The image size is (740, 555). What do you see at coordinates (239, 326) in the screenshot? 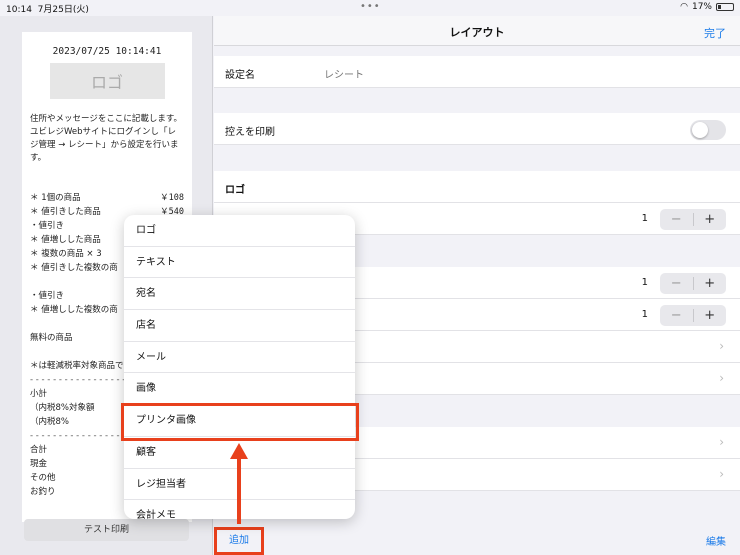
I see `menu-item-store-name: 店名` at bounding box center [239, 326].